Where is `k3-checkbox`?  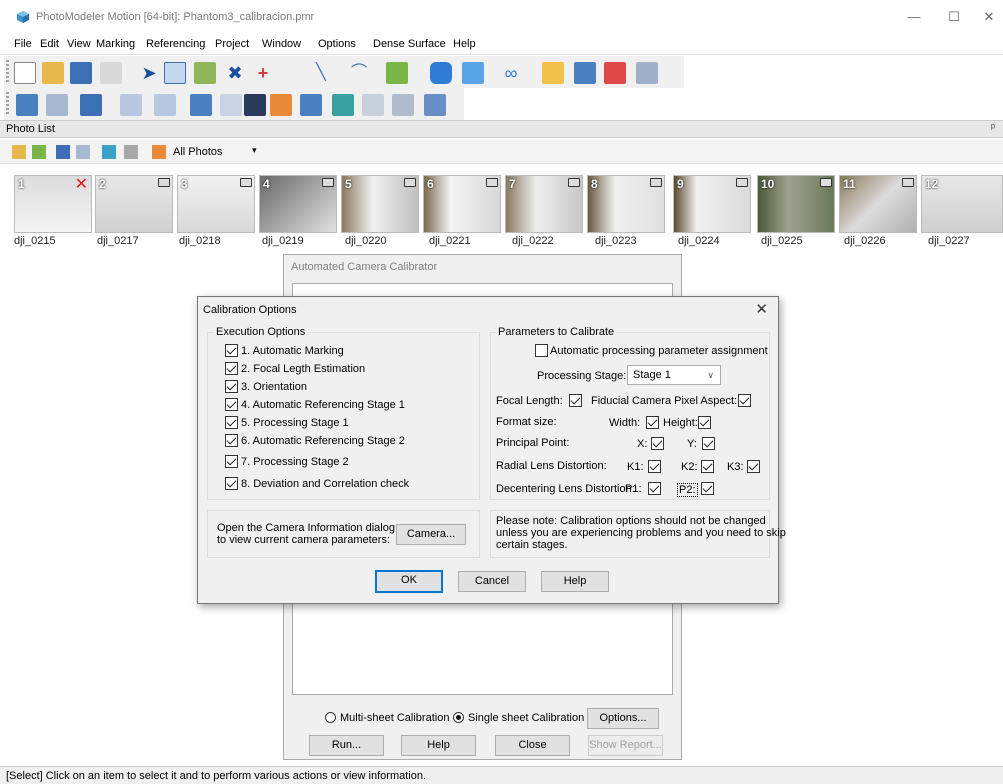
k3-checkbox is located at coordinates (753, 466).